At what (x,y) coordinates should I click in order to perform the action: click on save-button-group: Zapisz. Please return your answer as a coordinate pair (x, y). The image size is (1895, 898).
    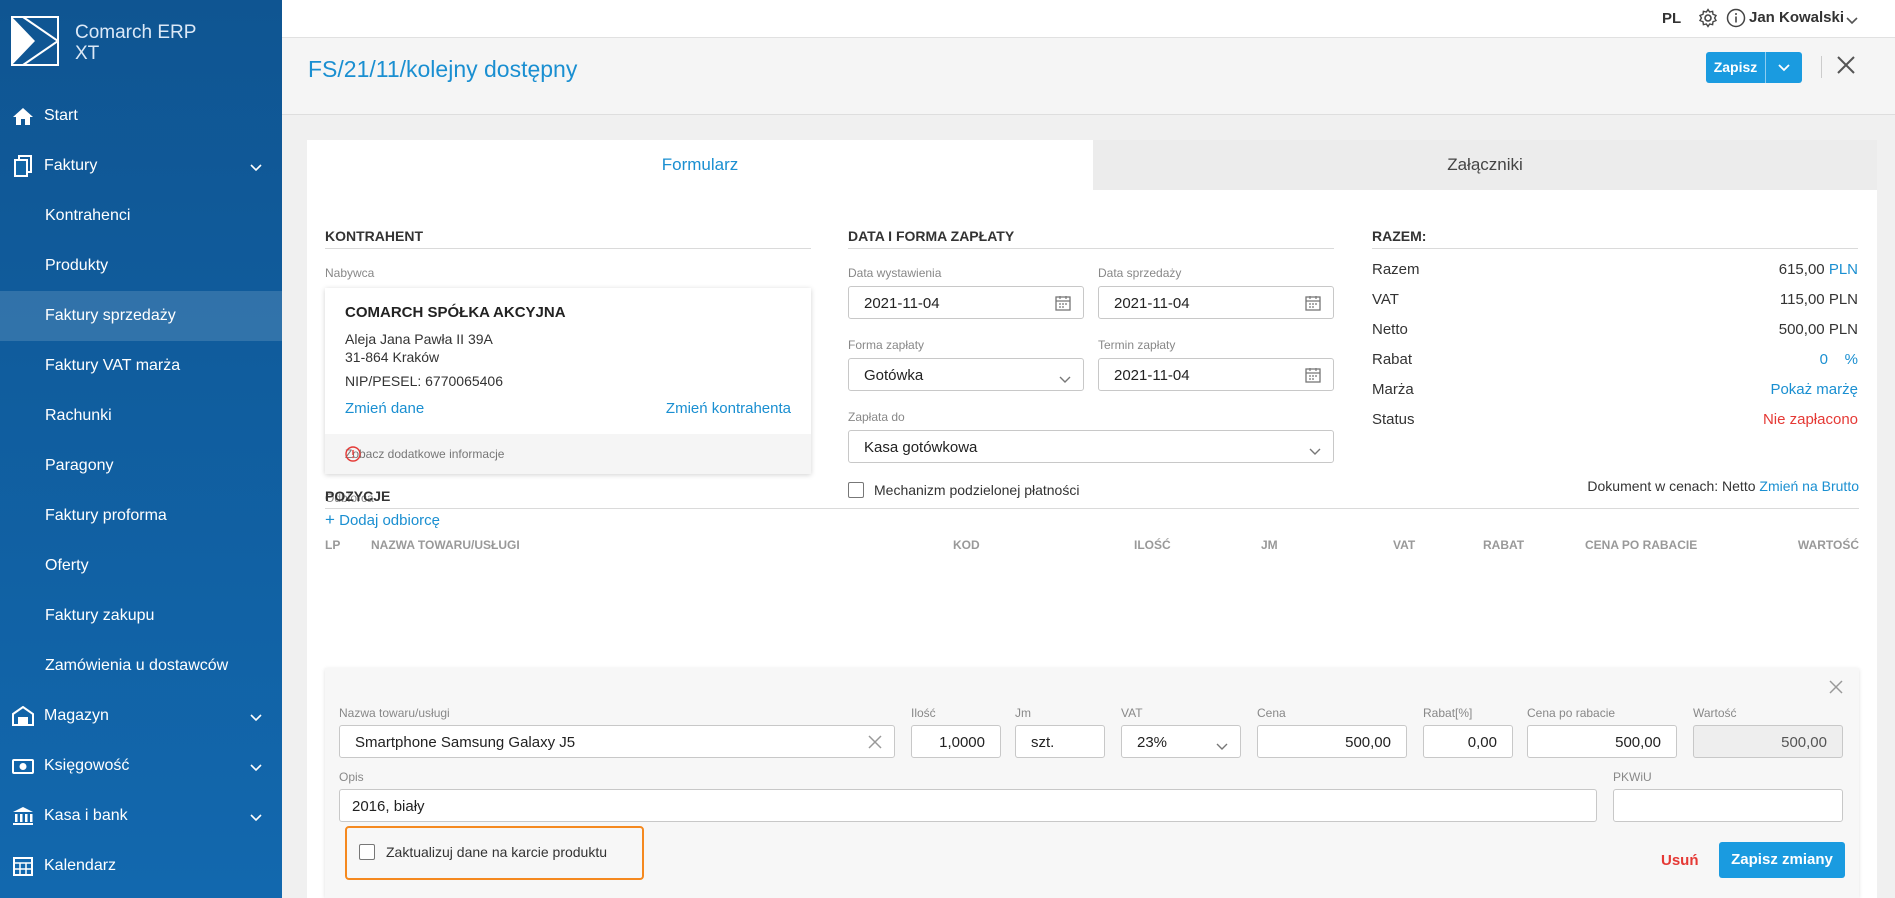
    Looking at the image, I should click on (1754, 67).